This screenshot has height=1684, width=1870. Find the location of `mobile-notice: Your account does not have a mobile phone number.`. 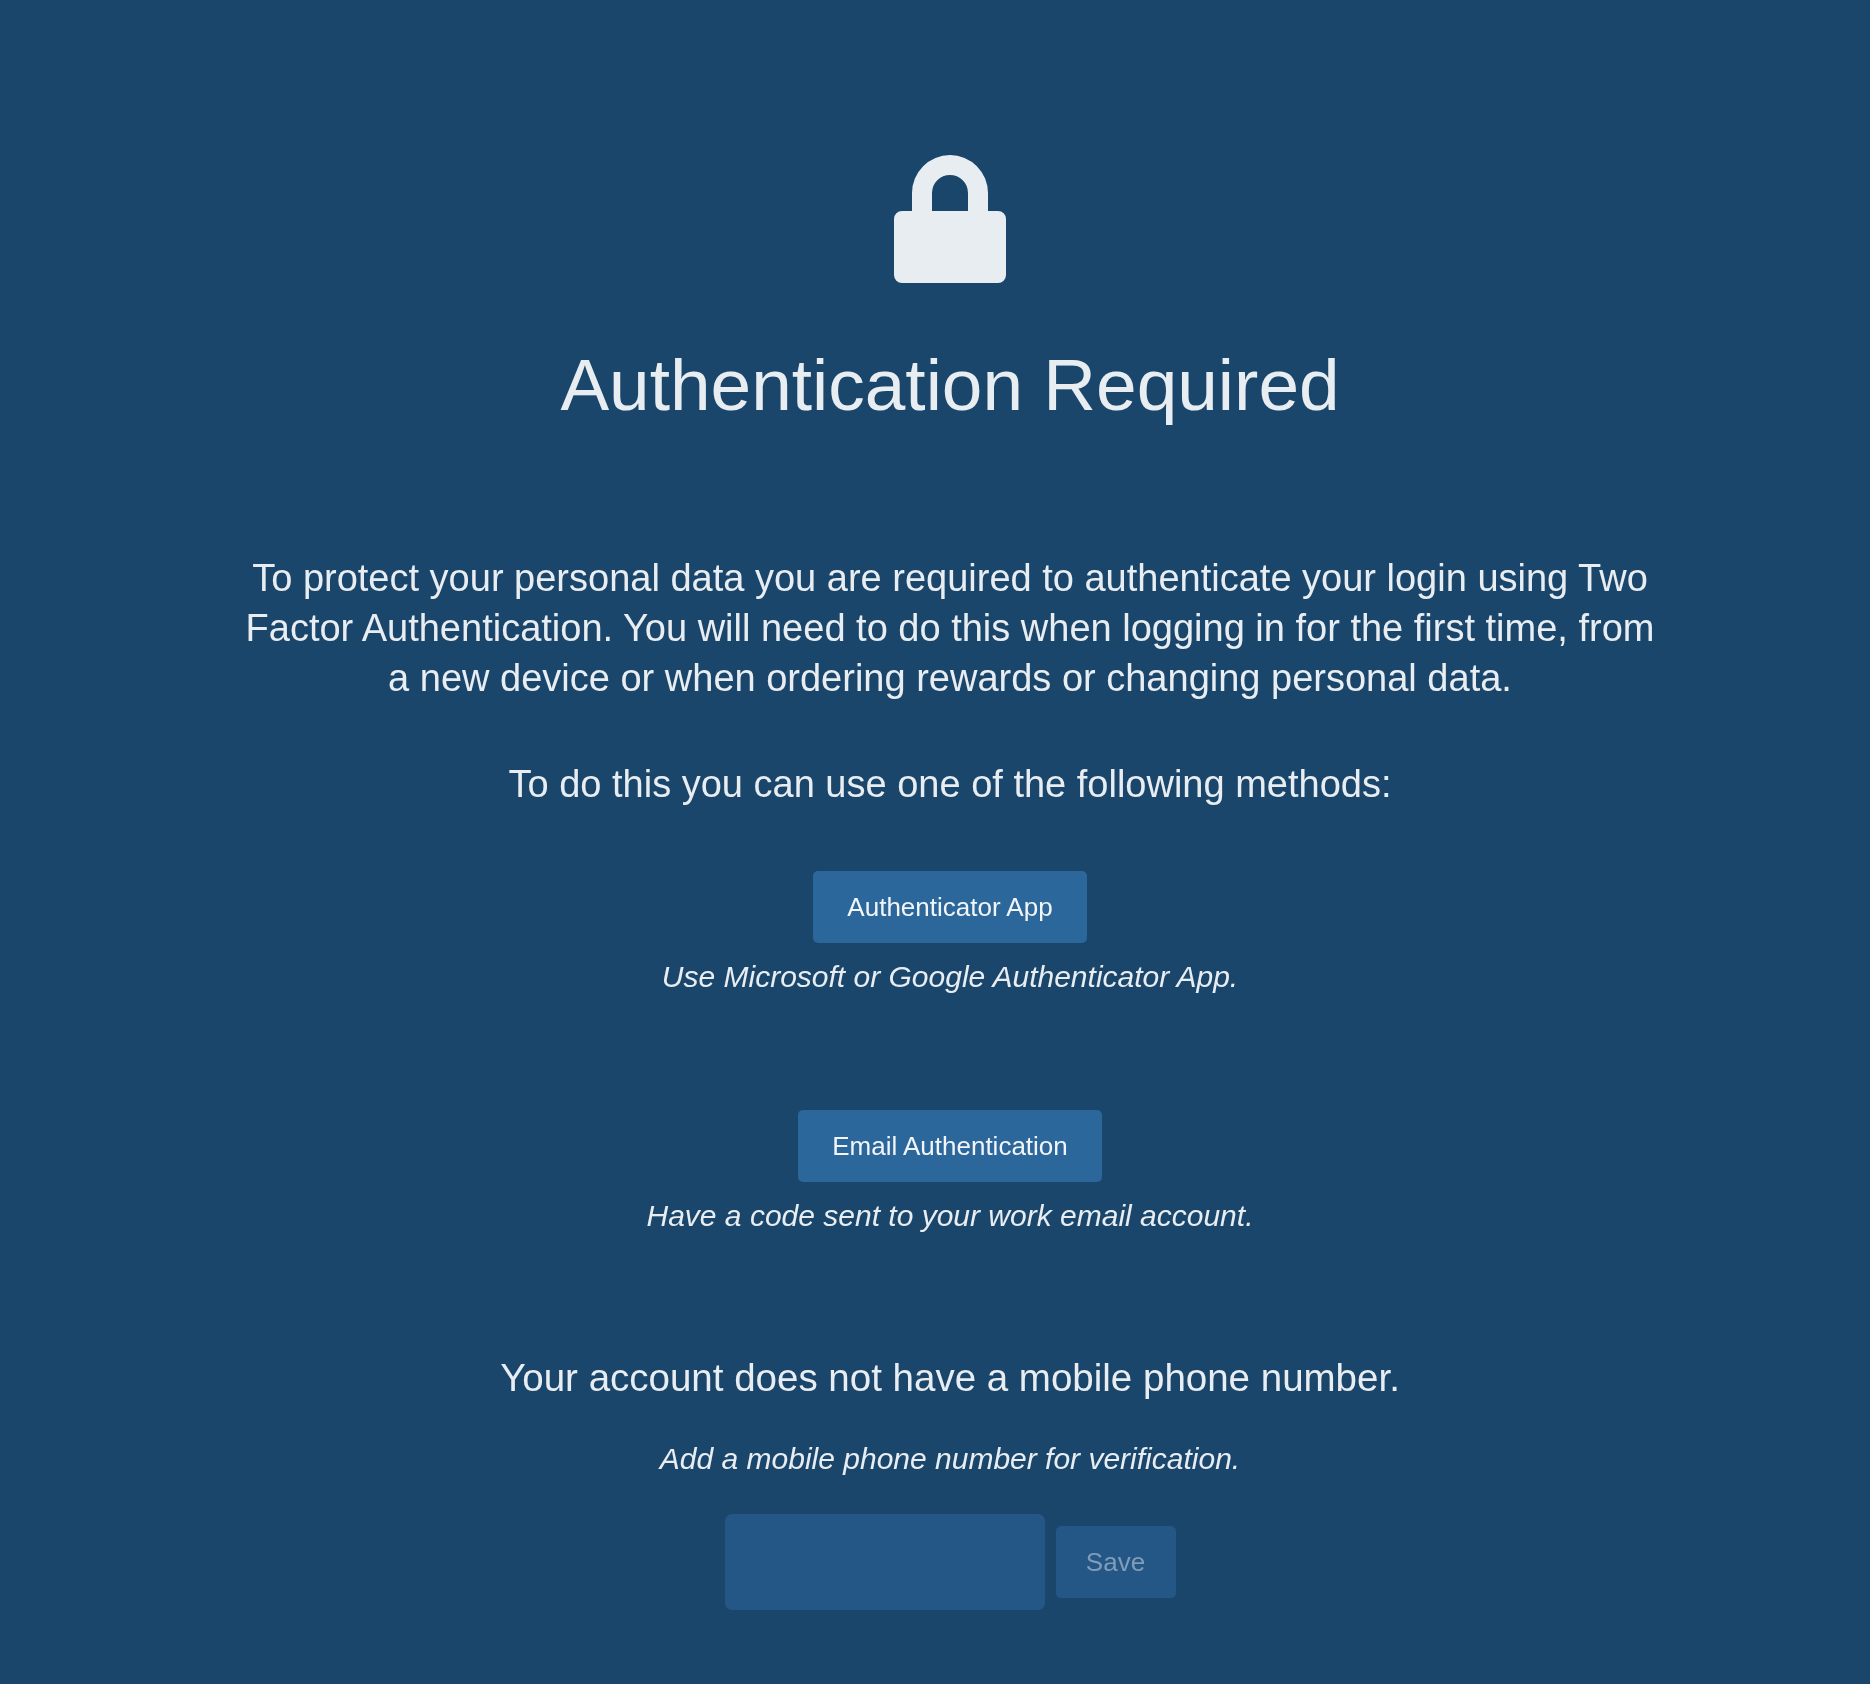

mobile-notice: Your account does not have a mobile phone number. is located at coordinates (950, 1378).